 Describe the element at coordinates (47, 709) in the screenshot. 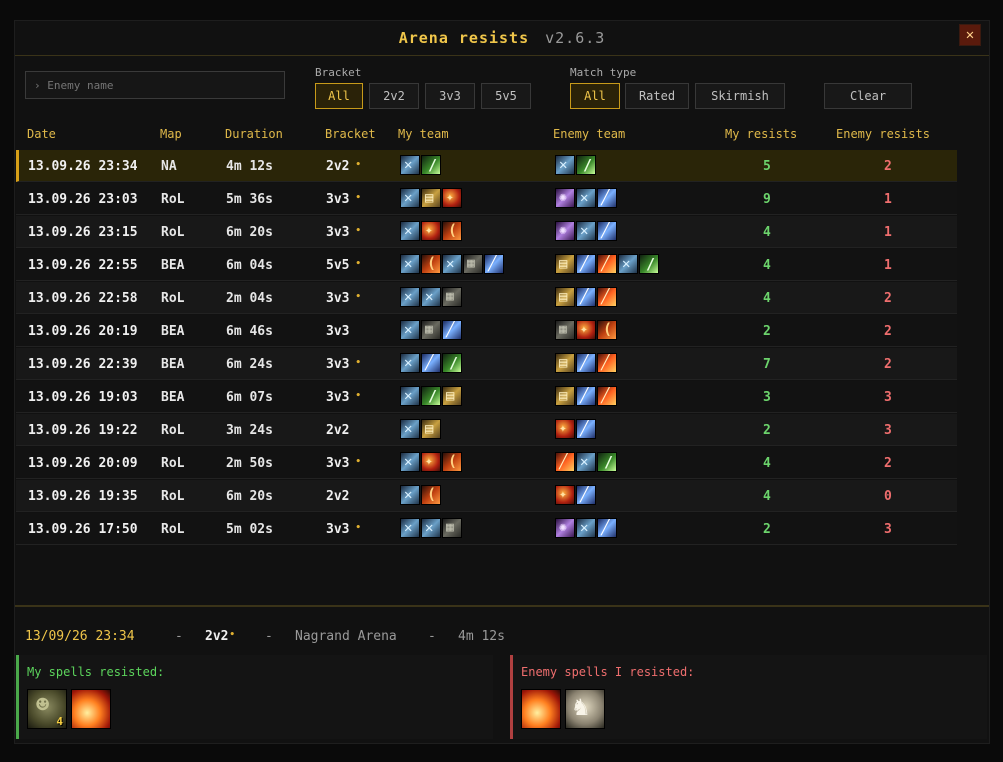

I see `orc-warrior-icon: 4` at that location.